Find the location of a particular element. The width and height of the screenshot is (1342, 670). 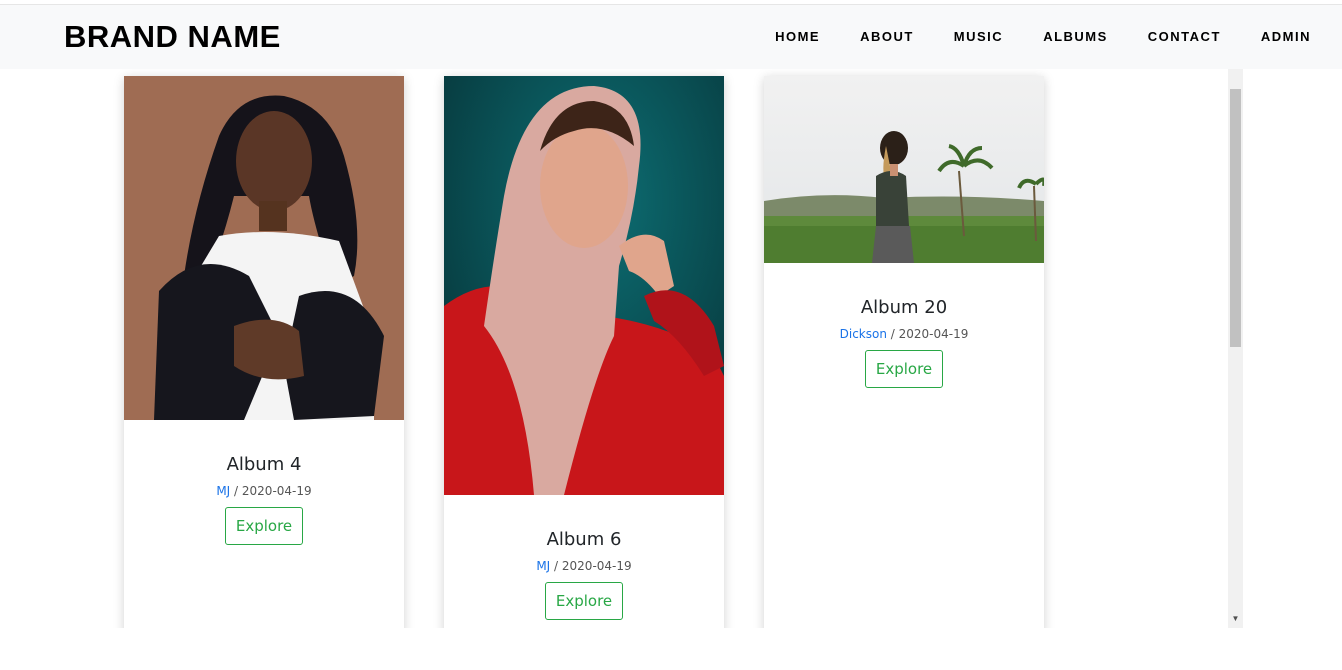

nav-contact: CONTACT is located at coordinates (1184, 36).